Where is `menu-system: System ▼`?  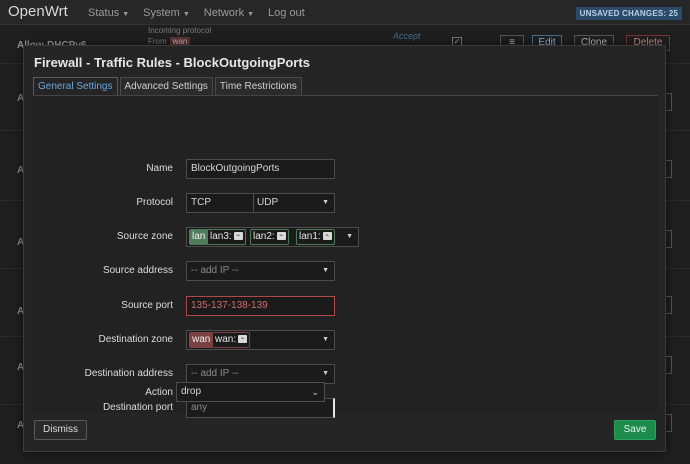
menu-system: System ▼ is located at coordinates (166, 13).